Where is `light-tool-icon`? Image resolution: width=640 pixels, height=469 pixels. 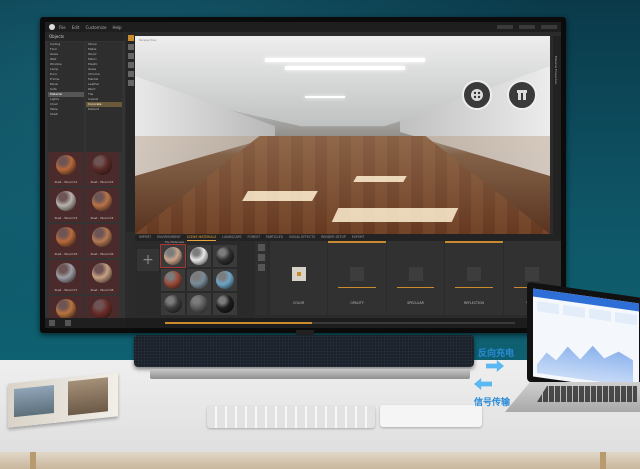
light-tool-icon is located at coordinates (130, 74).